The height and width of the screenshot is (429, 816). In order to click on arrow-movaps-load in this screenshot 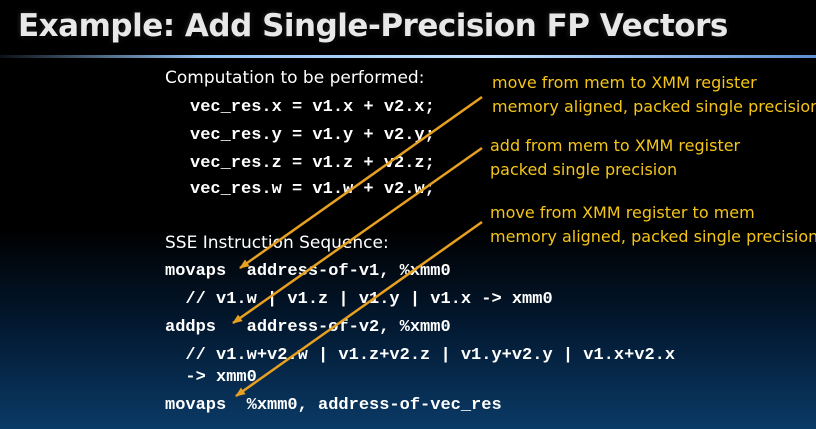, I will do `click(361, 182)`.